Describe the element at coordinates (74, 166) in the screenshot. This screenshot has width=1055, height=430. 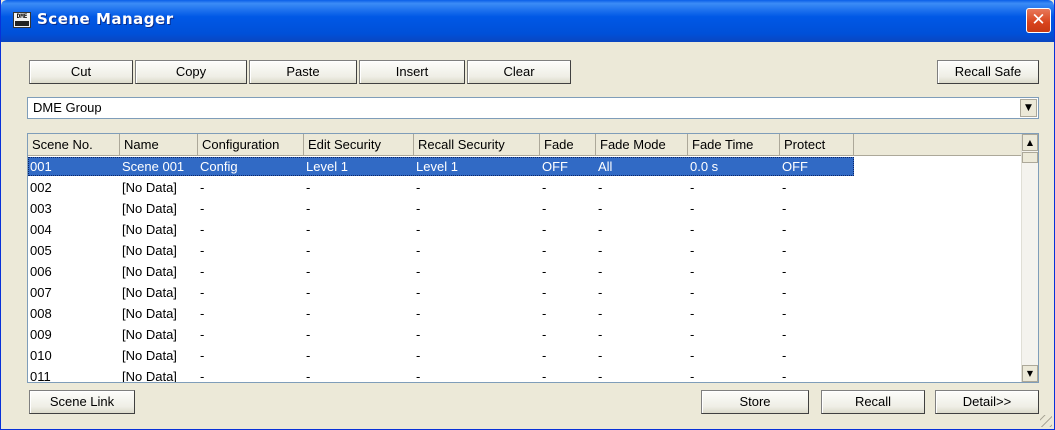
I see `cell-scene-no: 001` at that location.